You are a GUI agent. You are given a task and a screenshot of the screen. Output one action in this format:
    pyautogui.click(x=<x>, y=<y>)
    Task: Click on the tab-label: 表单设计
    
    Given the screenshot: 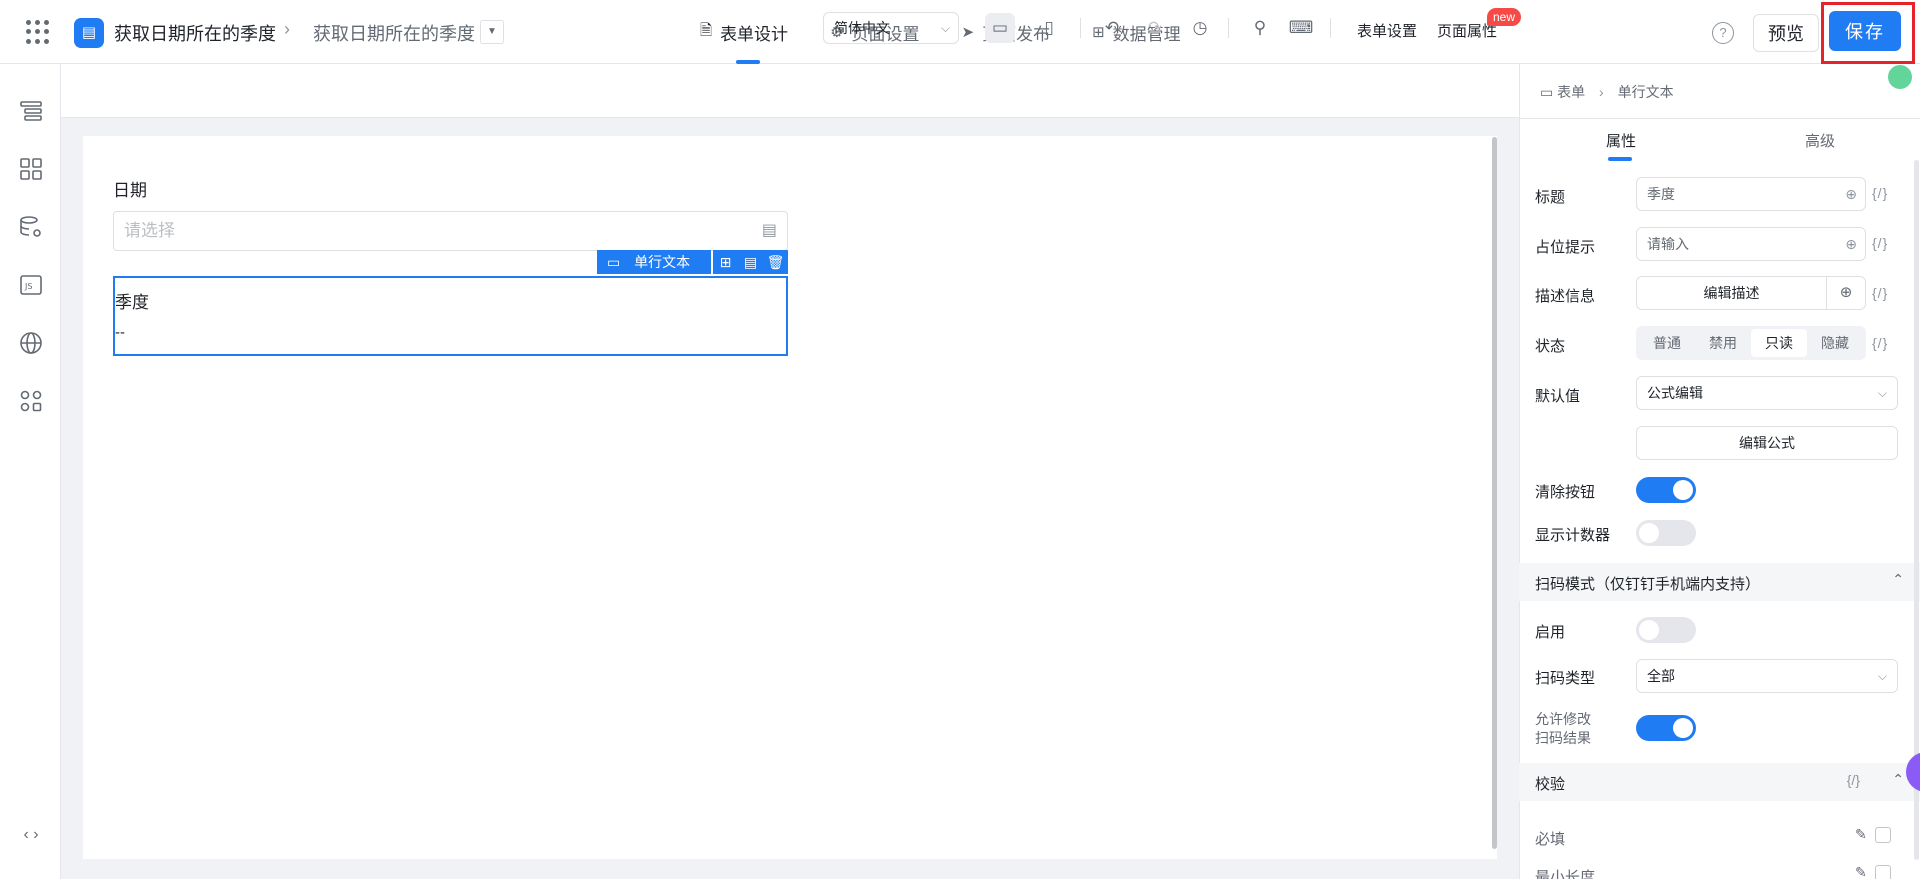 What is the action you would take?
    pyautogui.click(x=754, y=34)
    